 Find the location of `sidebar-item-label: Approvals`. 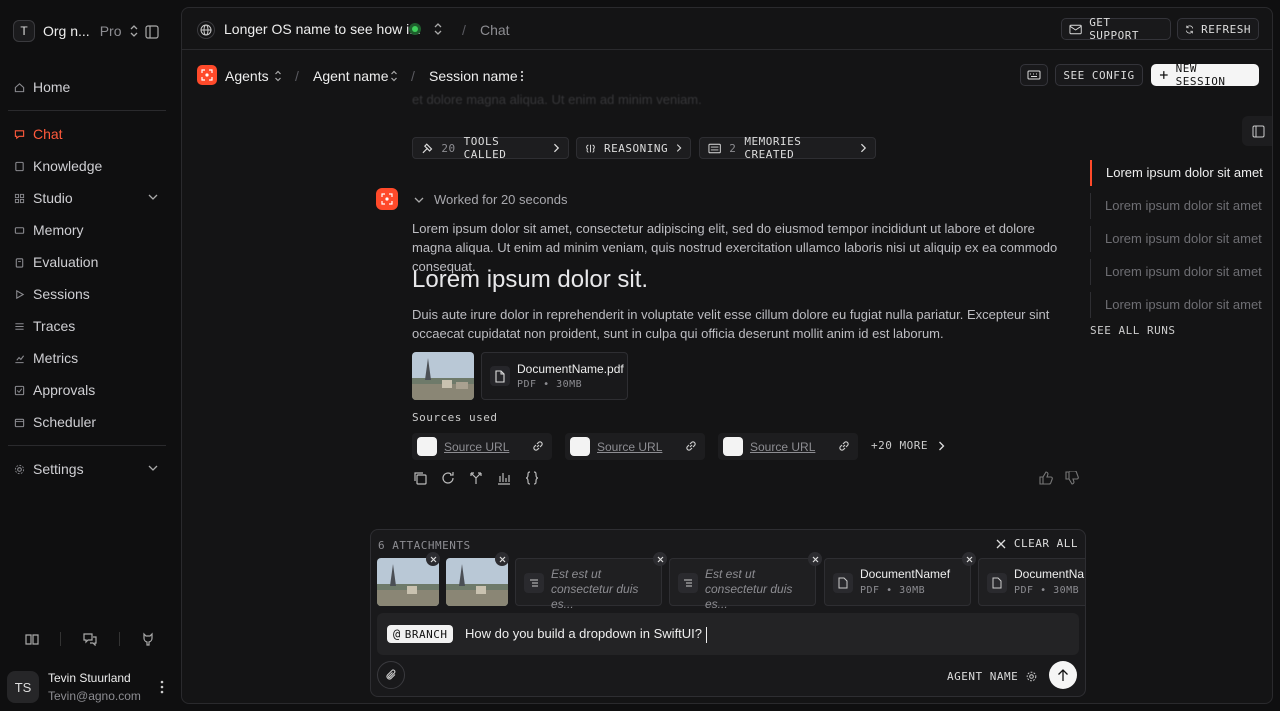

sidebar-item-label: Approvals is located at coordinates (64, 390).